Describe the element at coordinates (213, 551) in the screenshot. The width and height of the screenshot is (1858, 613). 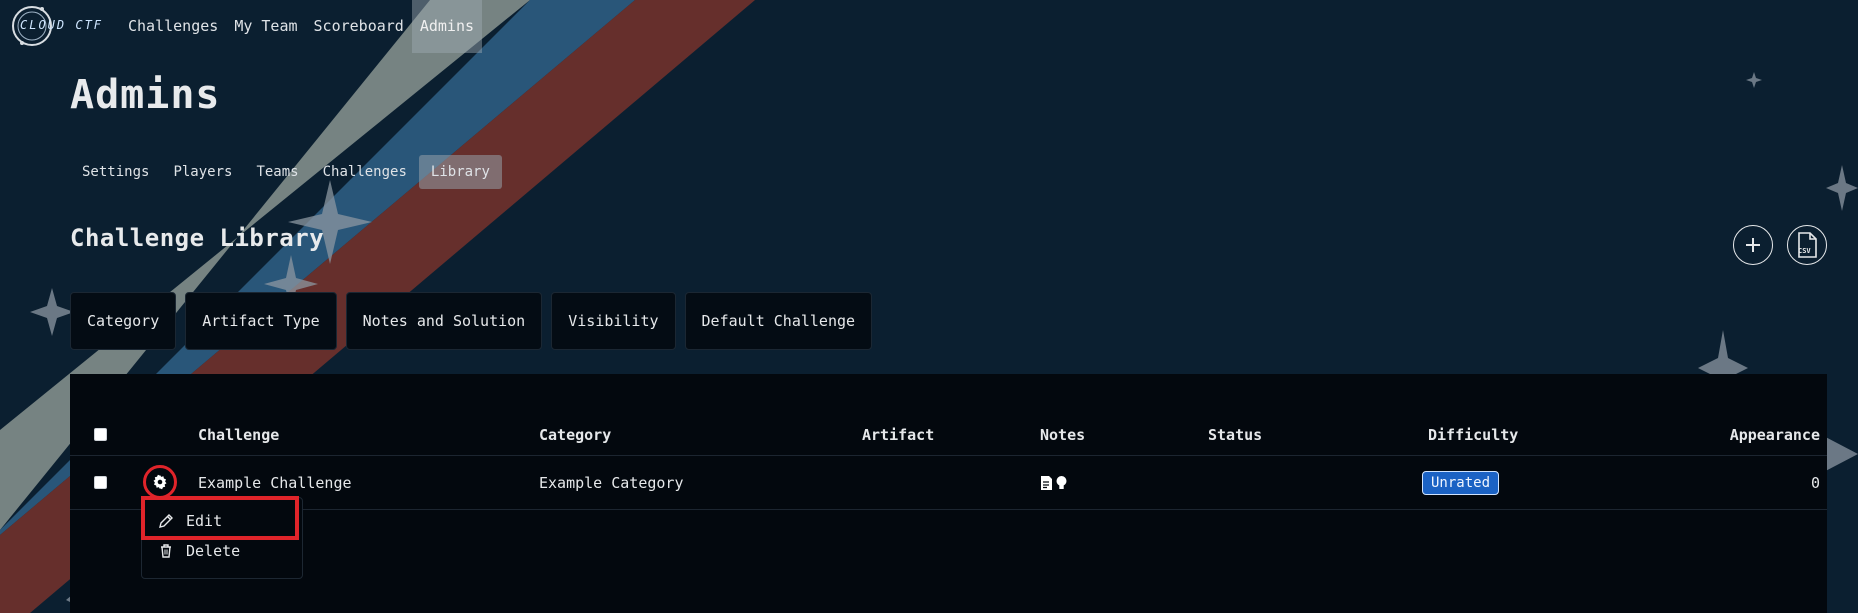
I see `menu-delete-label: Delete` at that location.